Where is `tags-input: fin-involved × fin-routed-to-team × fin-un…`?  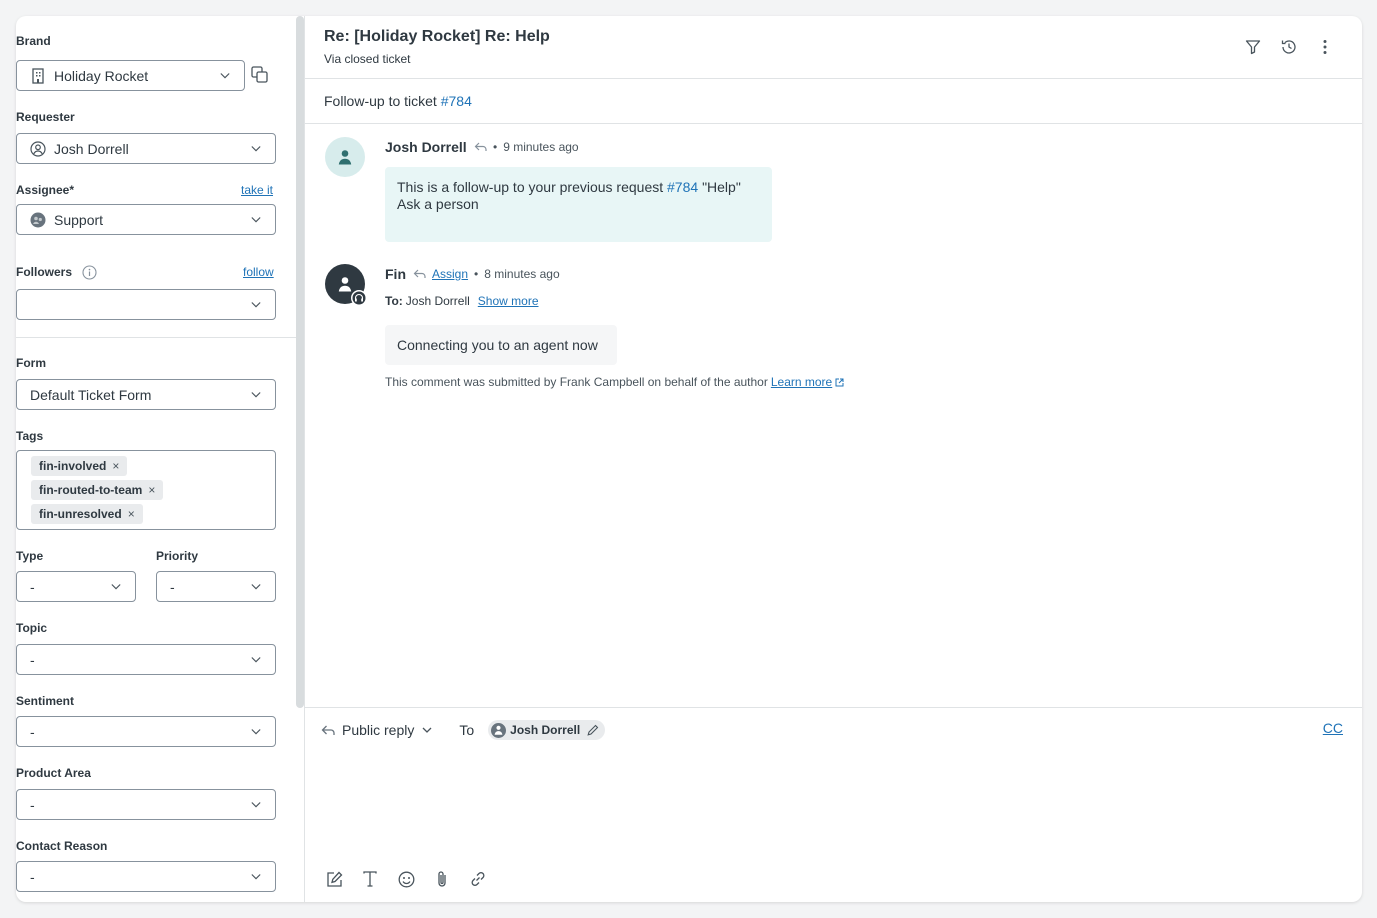 tags-input: fin-involved × fin-routed-to-team × fin-un… is located at coordinates (146, 490).